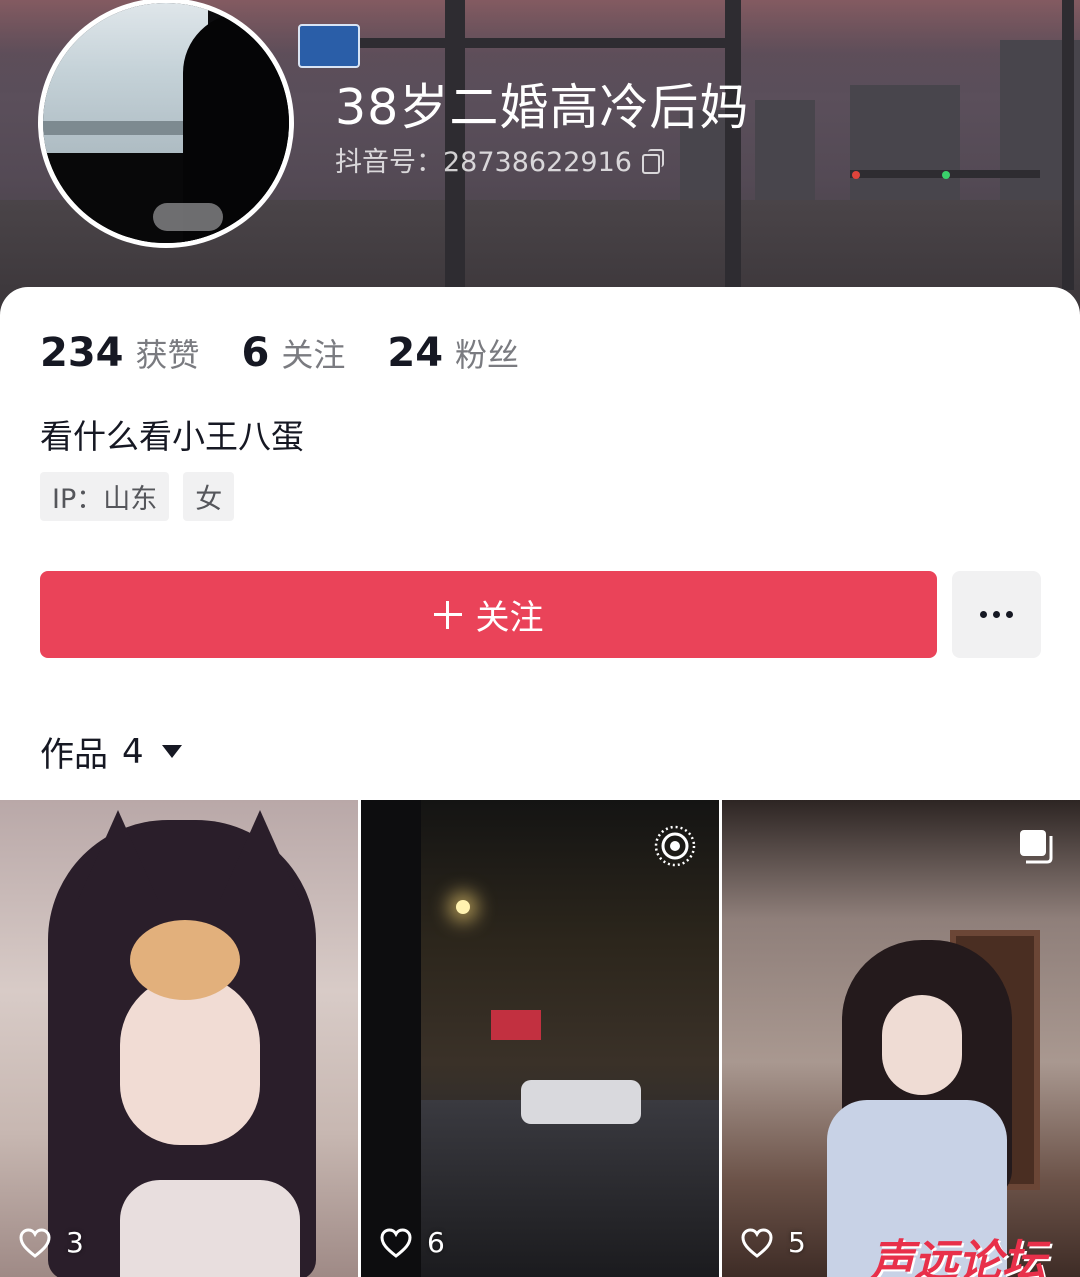 Image resolution: width=1080 pixels, height=1277 pixels. I want to click on stat-followers: 24 粉丝, so click(453, 353).